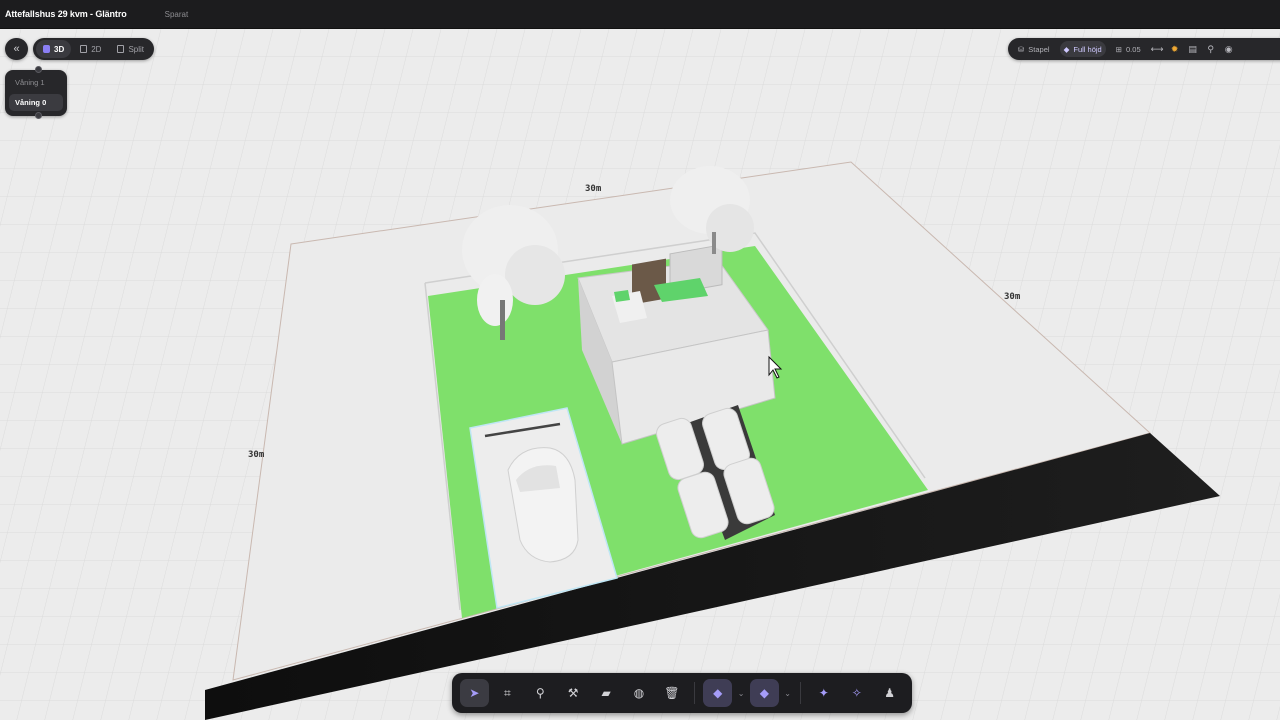  I want to click on sun-icon: ✹, so click(1175, 49).